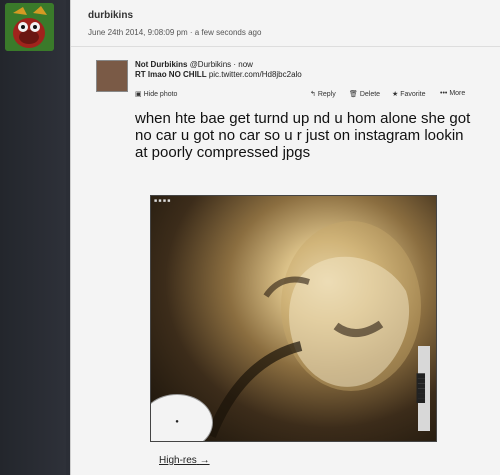 The width and height of the screenshot is (500, 475). What do you see at coordinates (140, 74) in the screenshot?
I see `rt-prefix: RT` at bounding box center [140, 74].